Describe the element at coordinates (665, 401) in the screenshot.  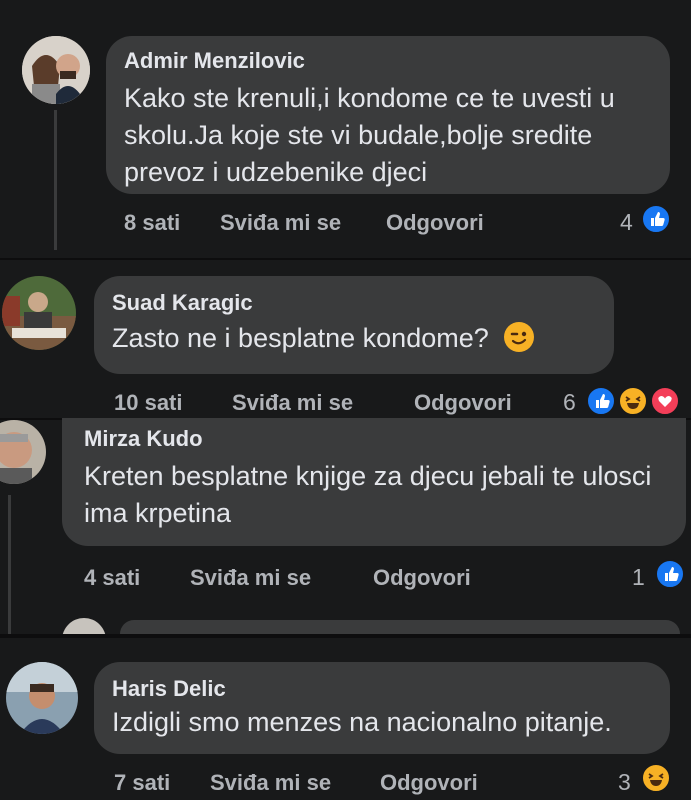
I see `love-reaction-icon` at that location.